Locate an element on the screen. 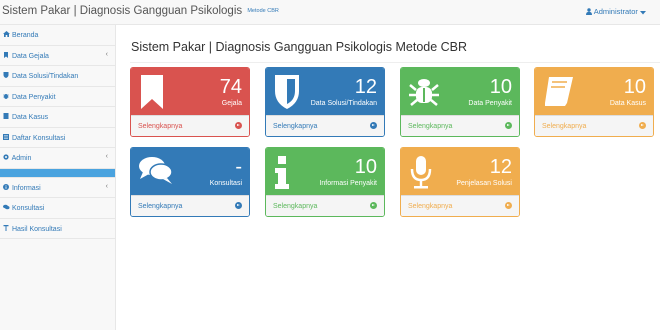  stat-card-penjelasan: 12 Penjelasan Solusi Selengkapnya is located at coordinates (460, 182).